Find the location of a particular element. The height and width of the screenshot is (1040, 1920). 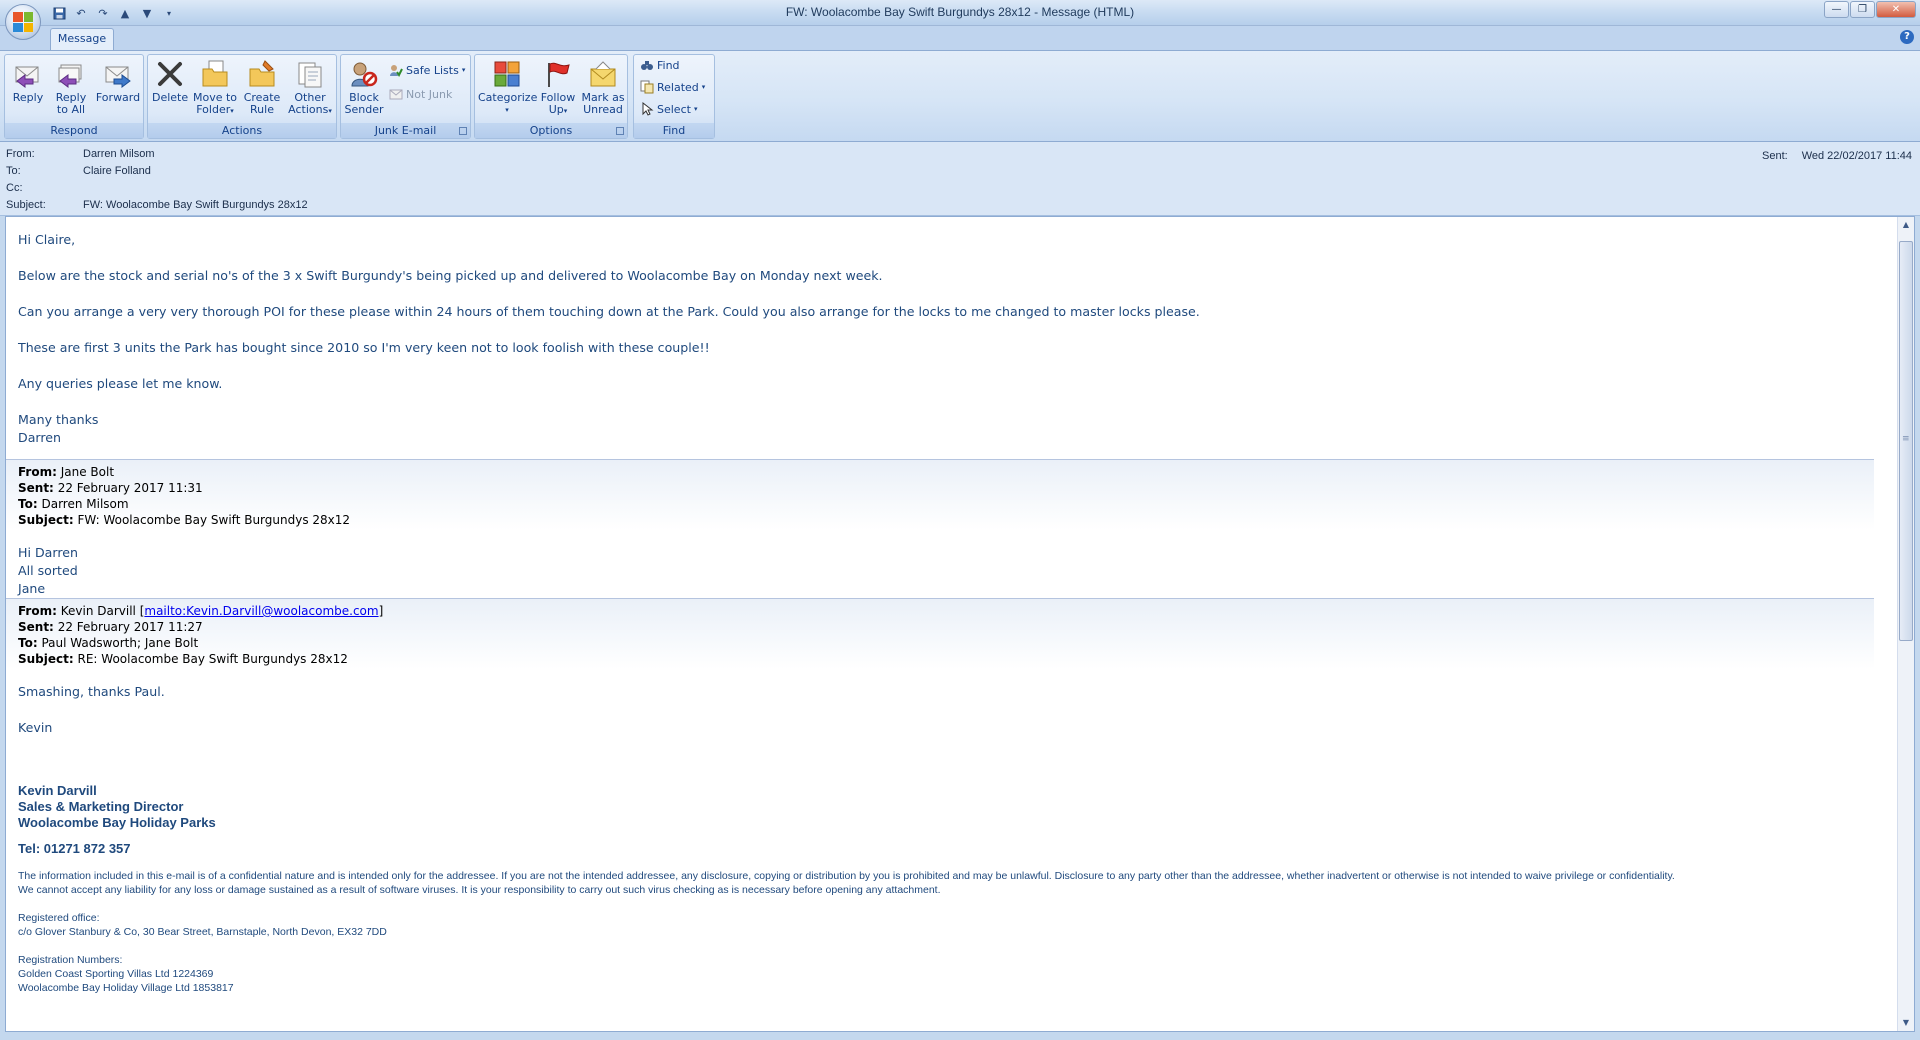

safe-lists-button: Safe Lists ▾ is located at coordinates (427, 70).